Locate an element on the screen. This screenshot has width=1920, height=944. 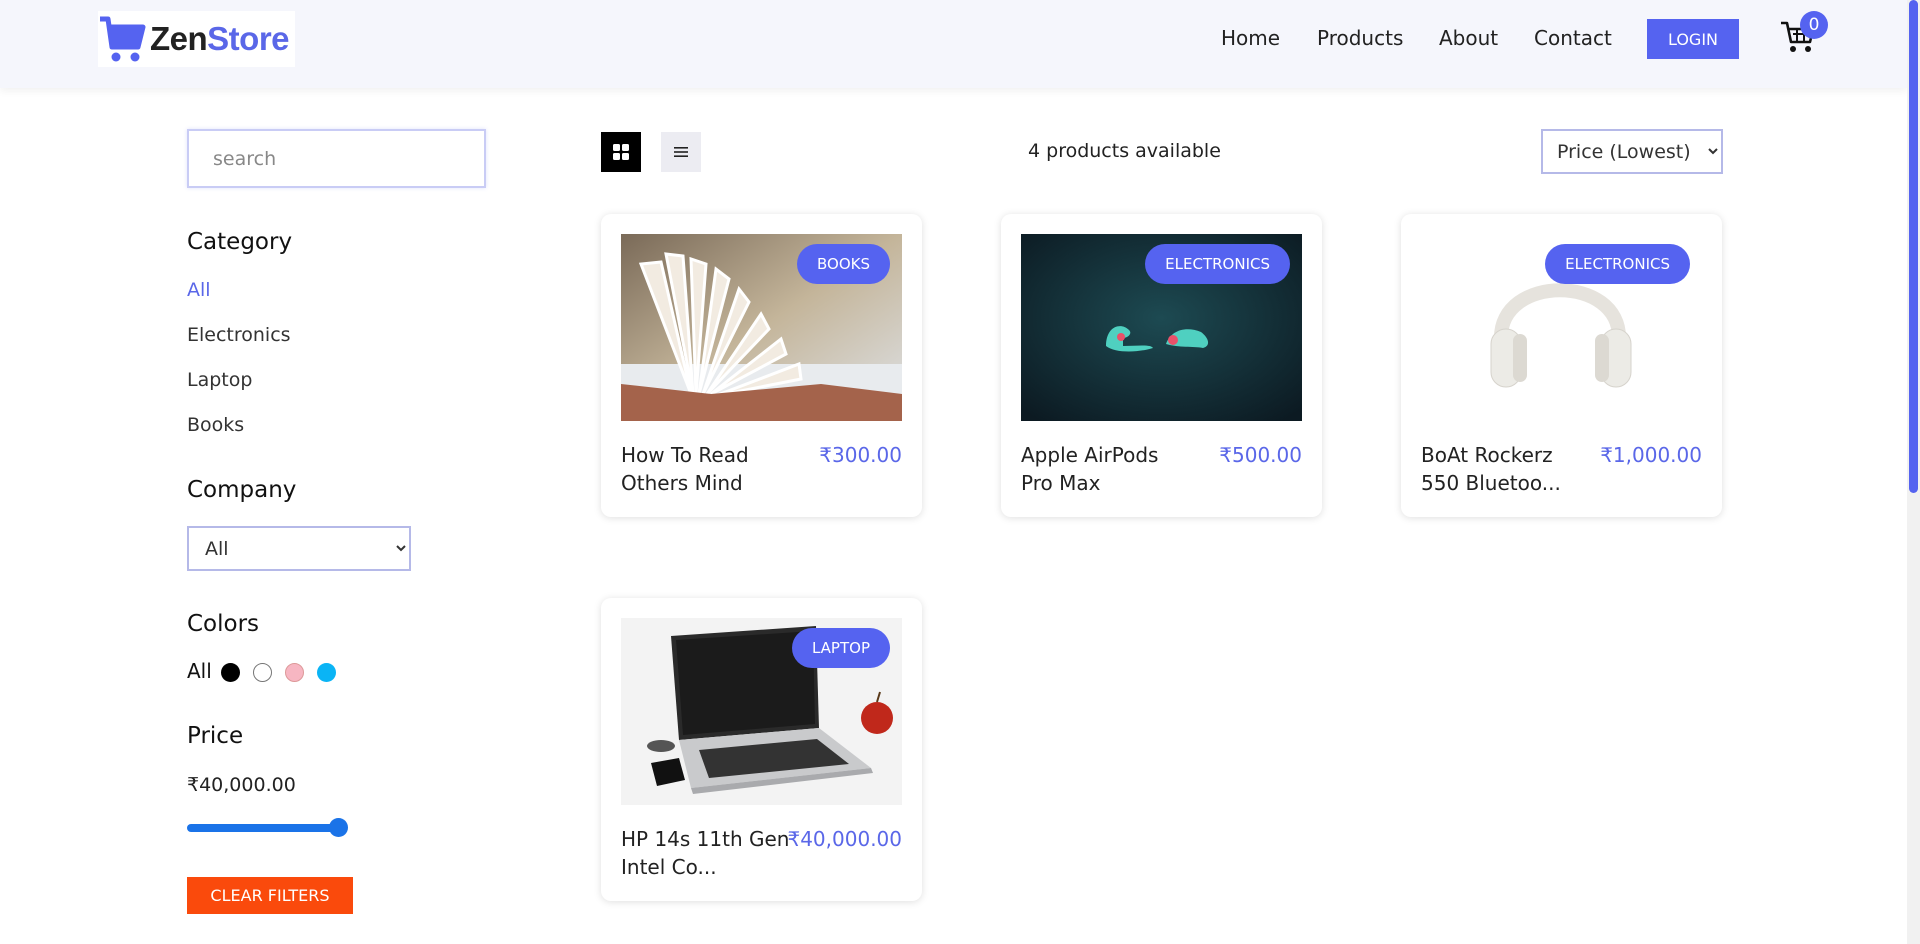
product-price: ₹40,000.00 is located at coordinates (844, 839).